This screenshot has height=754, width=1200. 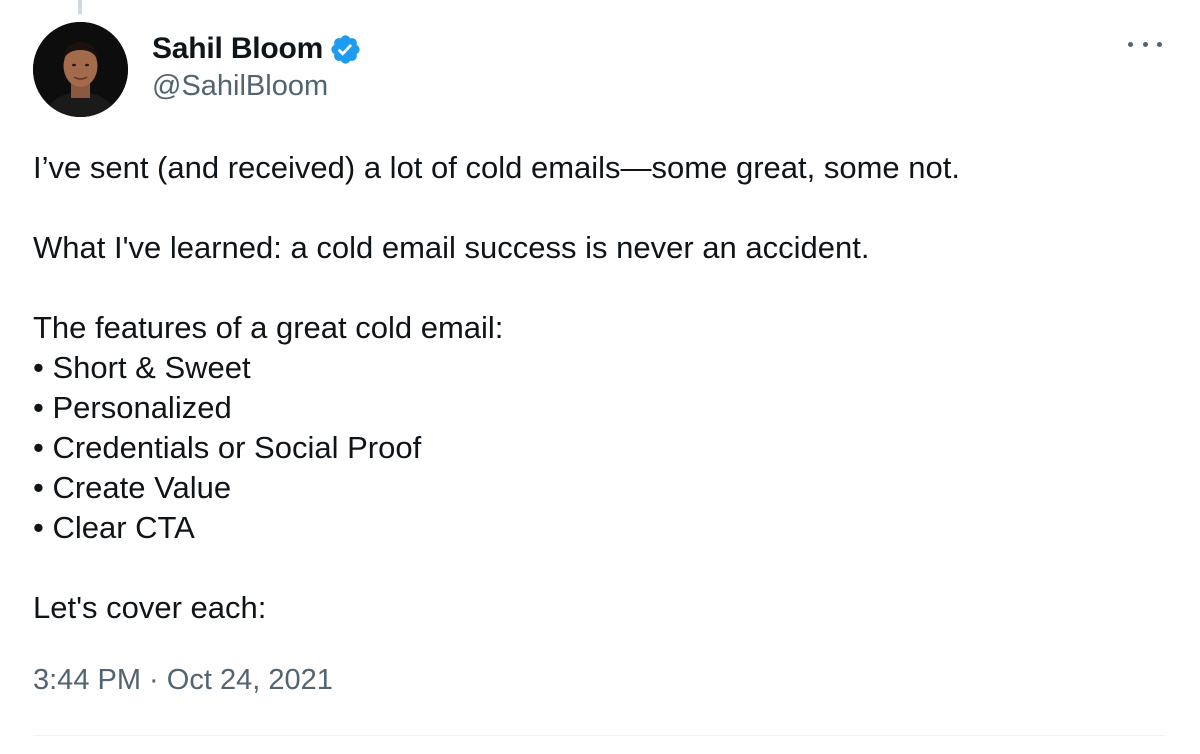 I want to click on divider, so click(x=599, y=735).